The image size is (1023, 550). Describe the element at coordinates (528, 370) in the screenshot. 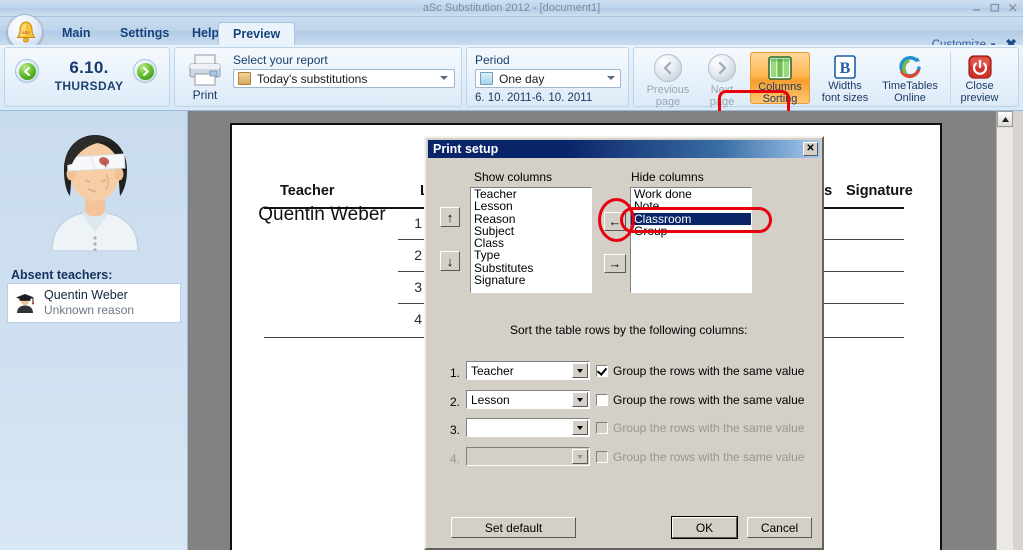

I see `sort-column-select-1: Teacher` at that location.